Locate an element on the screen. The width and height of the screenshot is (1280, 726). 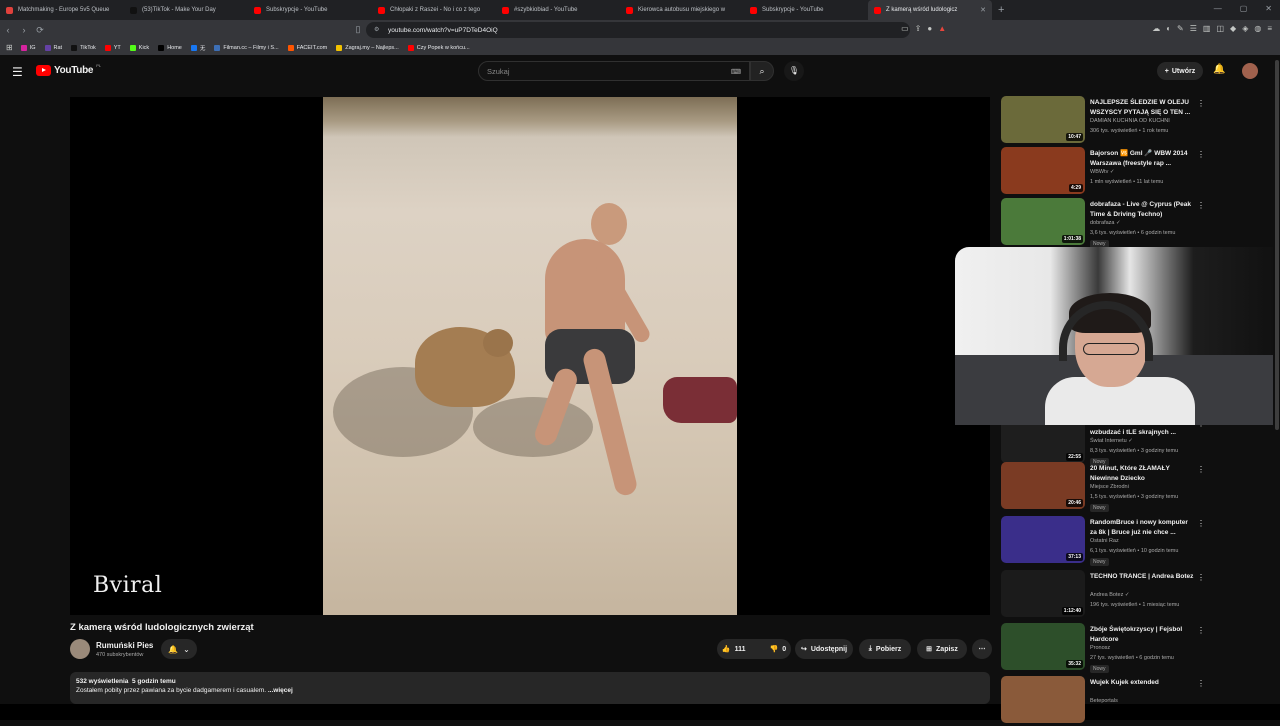
channel-name: Rumuński Pies is located at coordinates (124, 645).